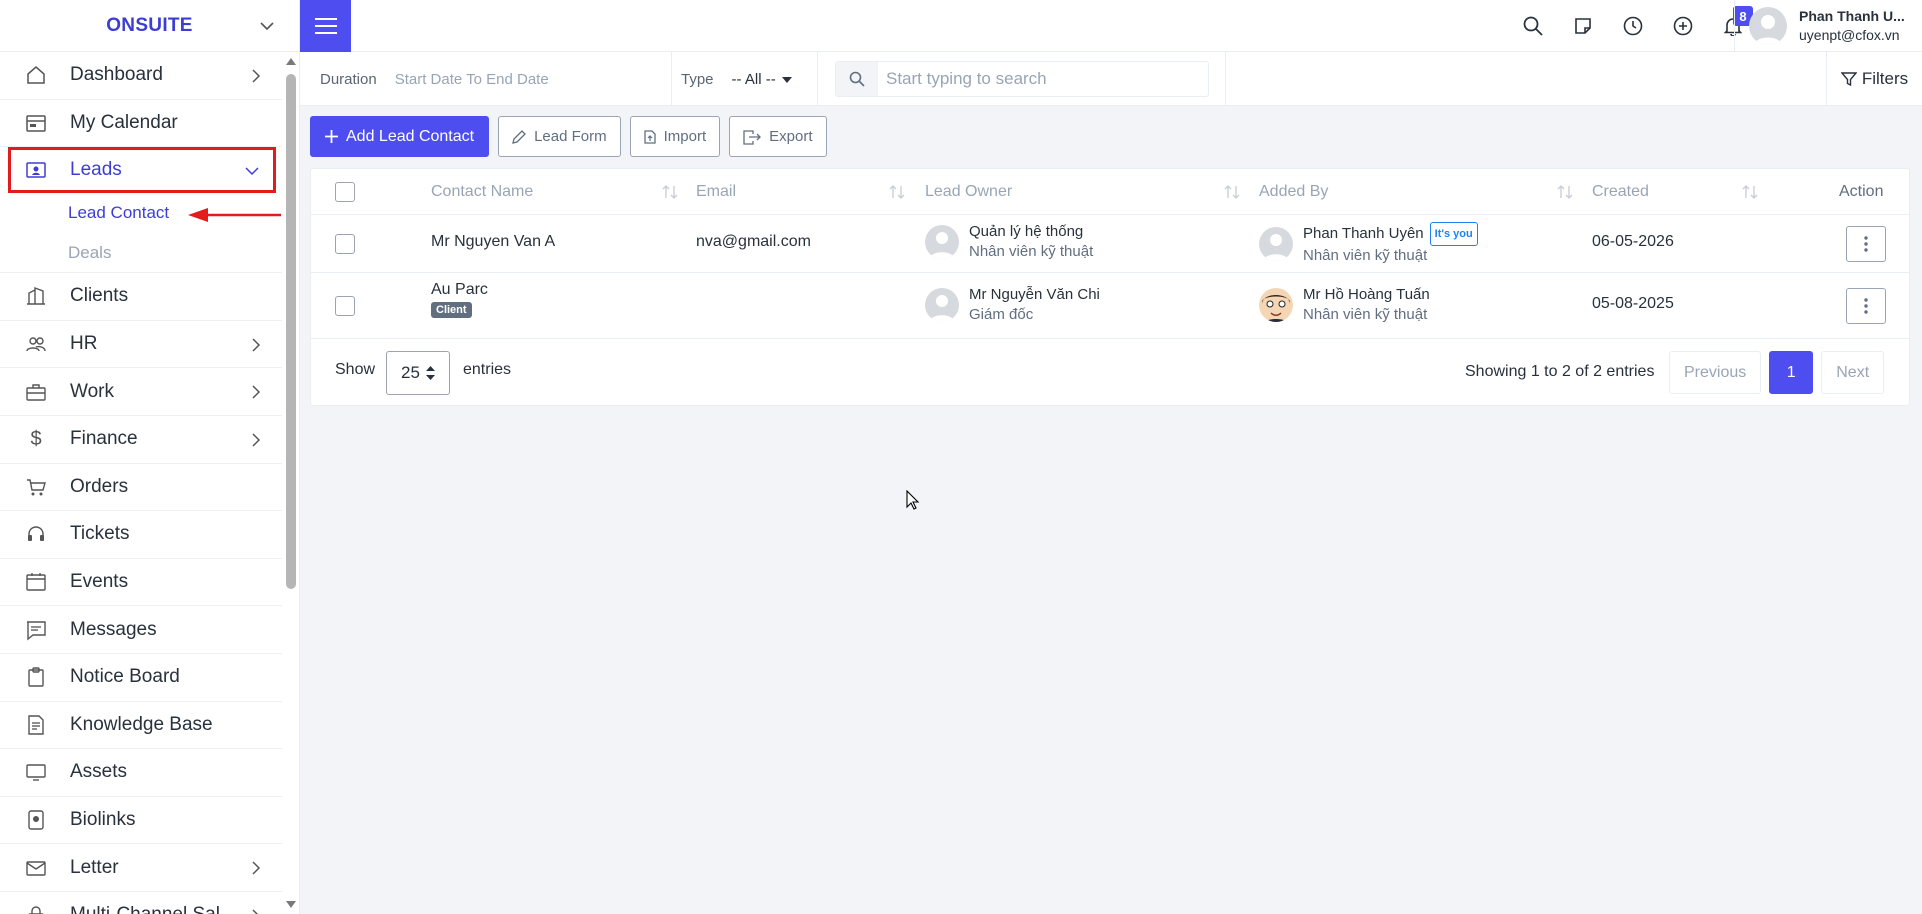 Image resolution: width=1922 pixels, height=914 pixels. I want to click on sidebar-item-assets: Assets, so click(141, 773).